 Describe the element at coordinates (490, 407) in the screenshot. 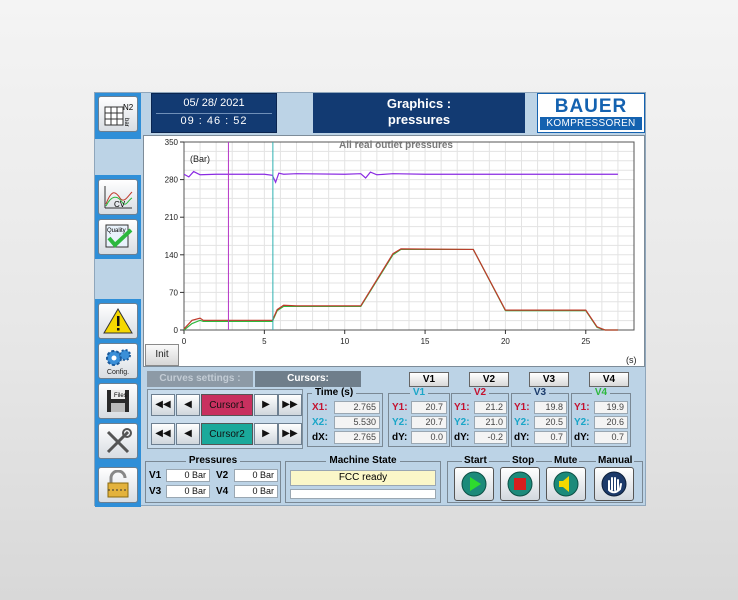

I see `v2-y1-value: 21.2` at that location.